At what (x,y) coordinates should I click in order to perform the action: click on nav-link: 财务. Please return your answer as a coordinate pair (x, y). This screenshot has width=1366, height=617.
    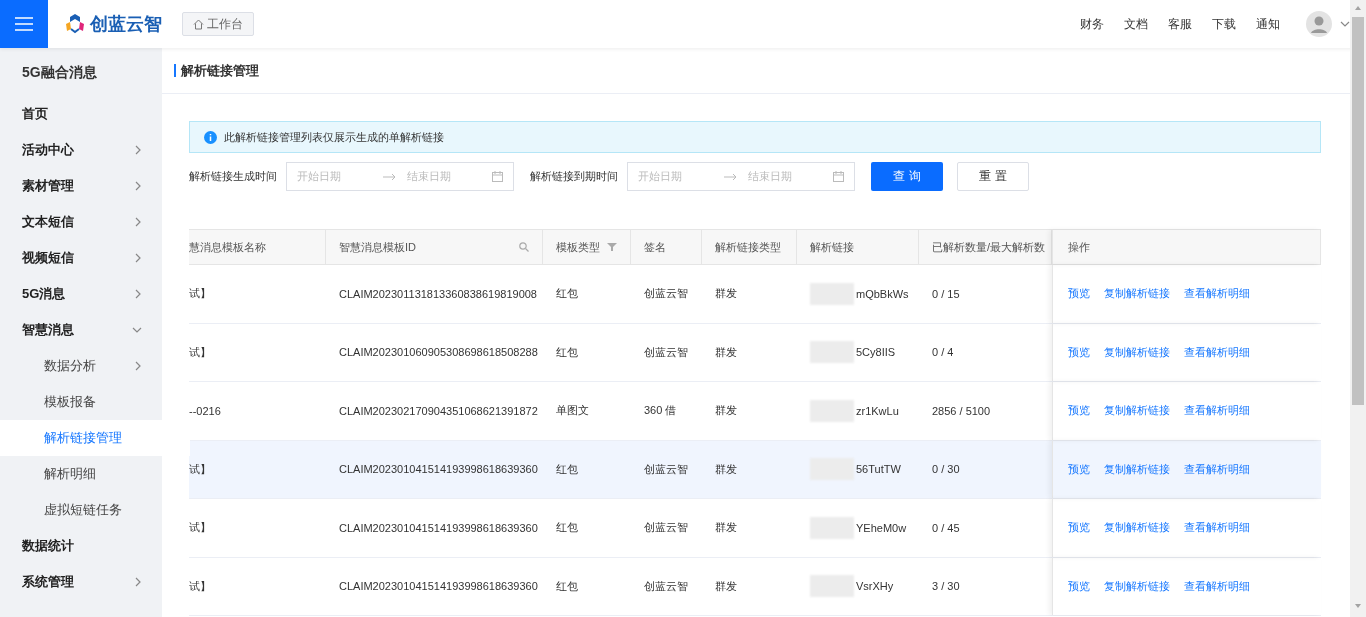
    Looking at the image, I should click on (1092, 24).